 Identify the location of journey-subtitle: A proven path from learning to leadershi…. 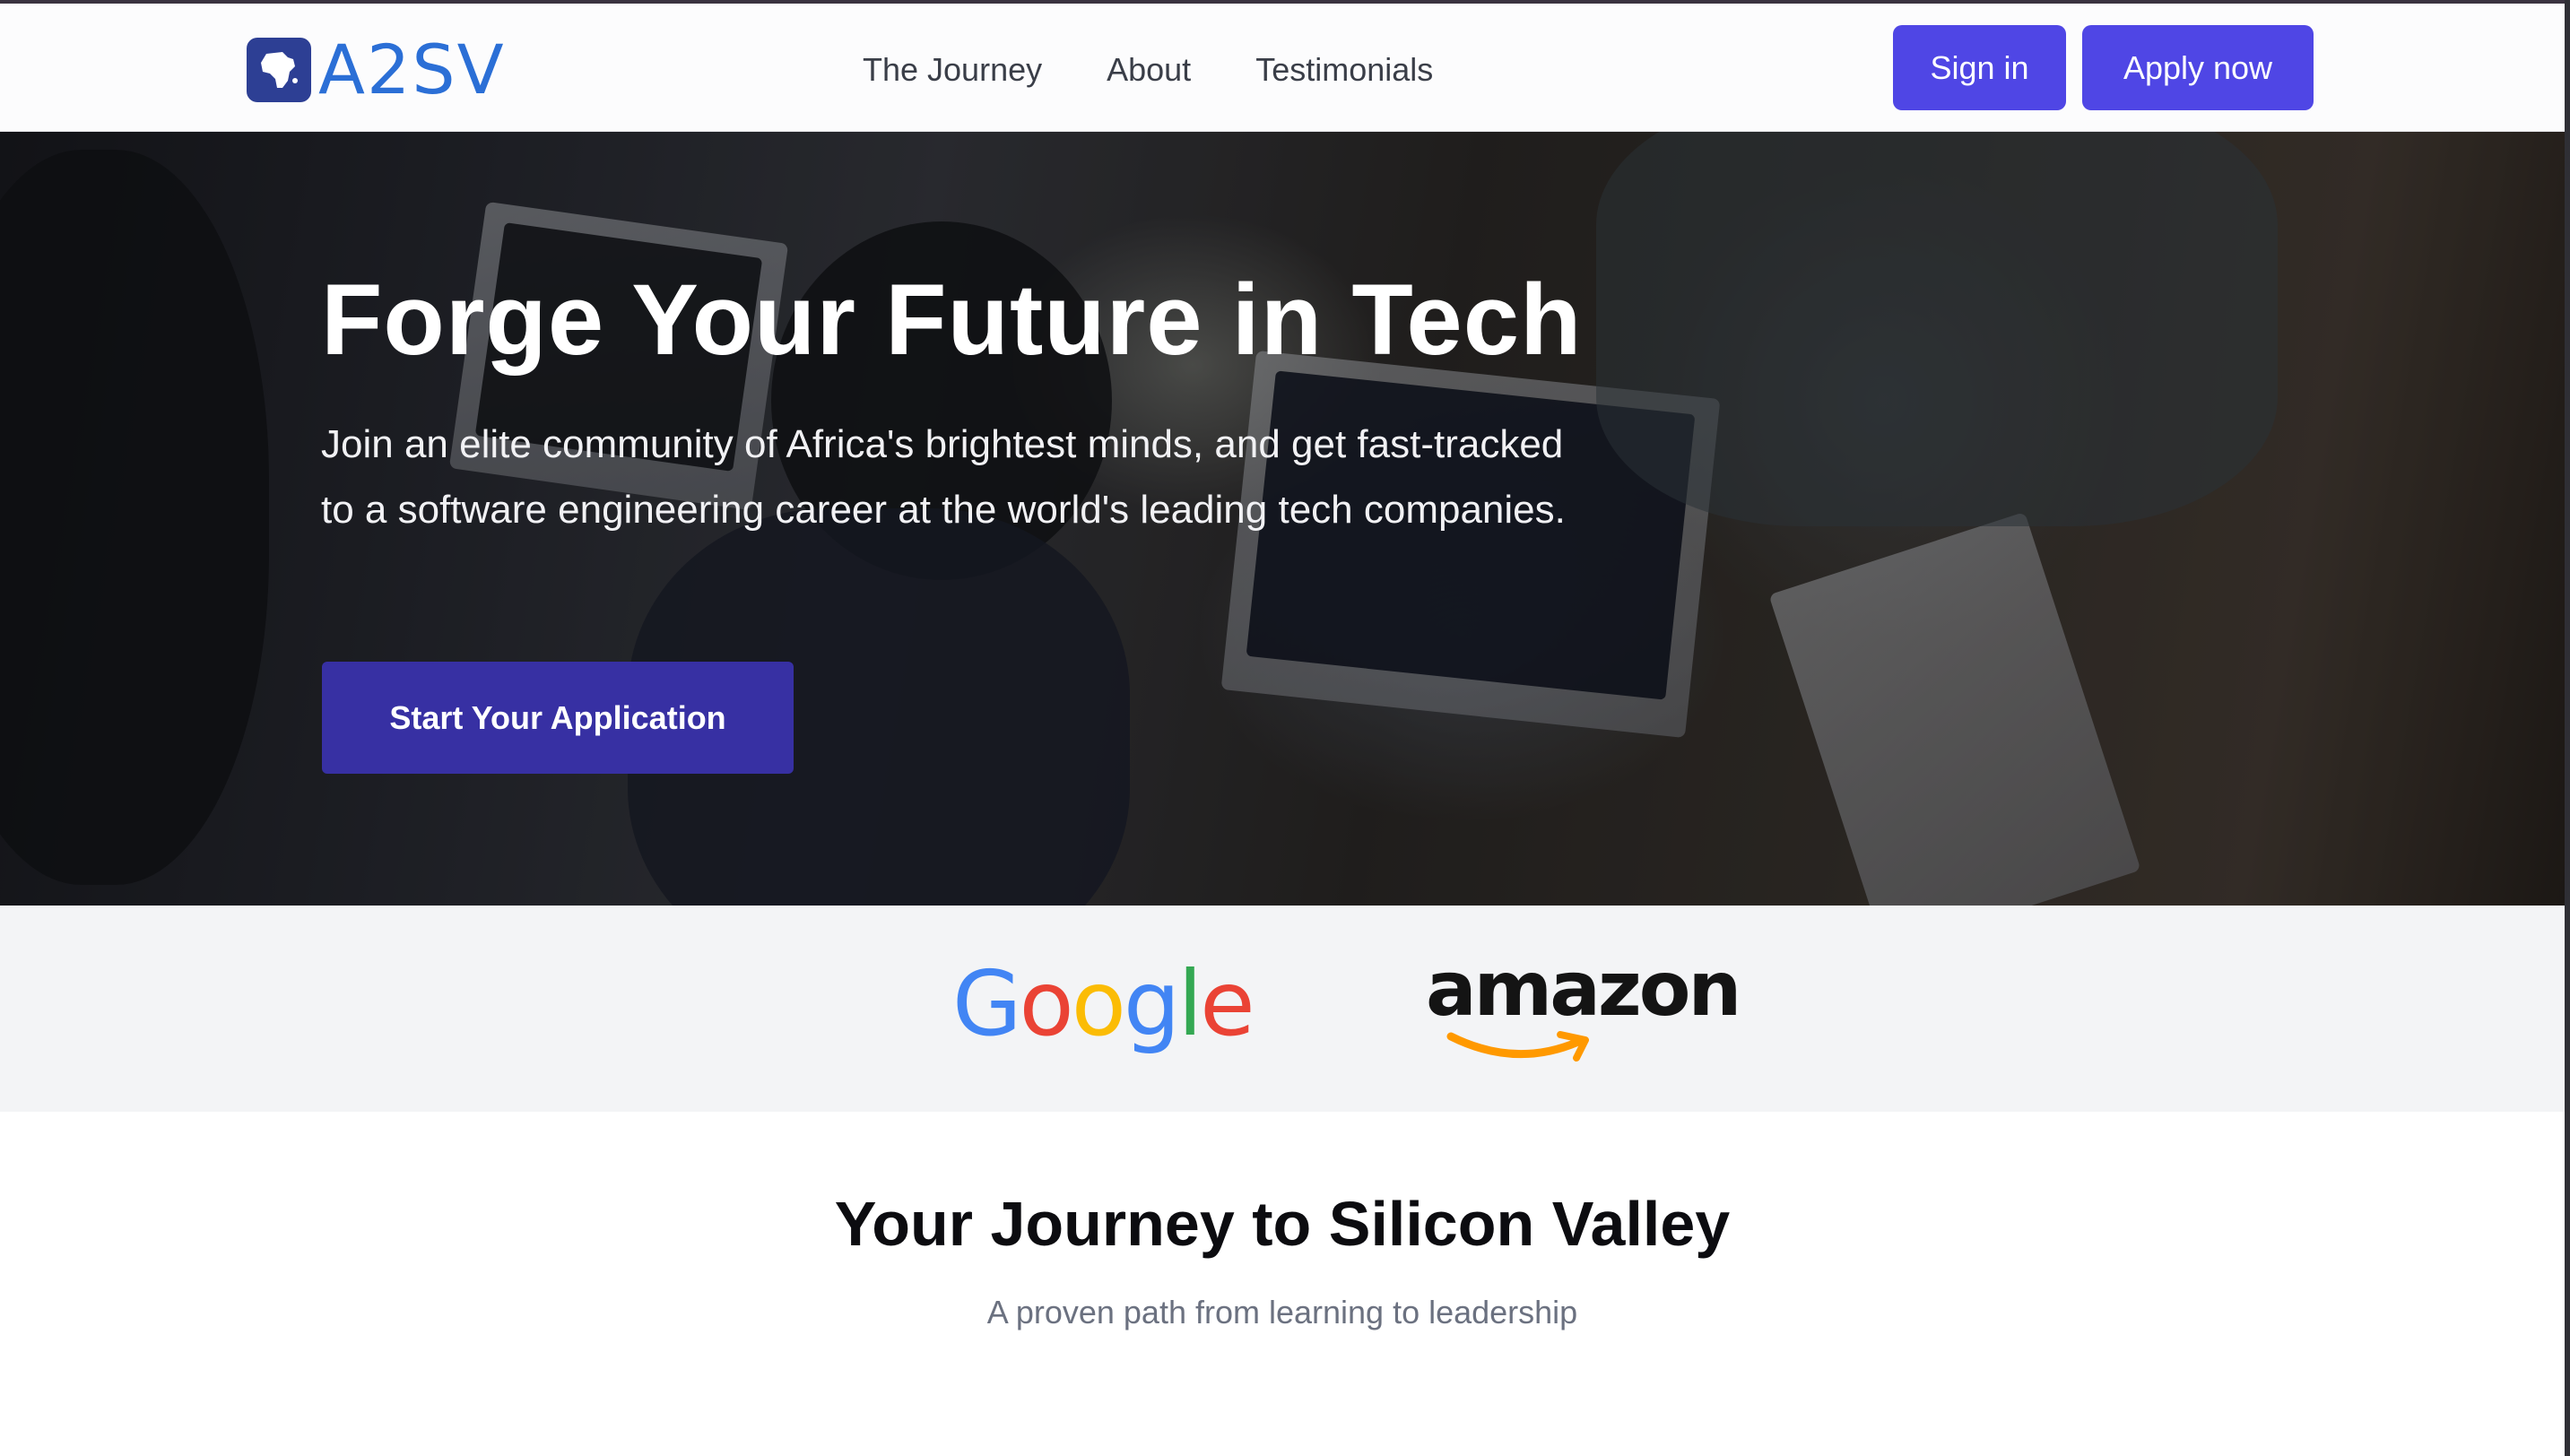
(1282, 1312).